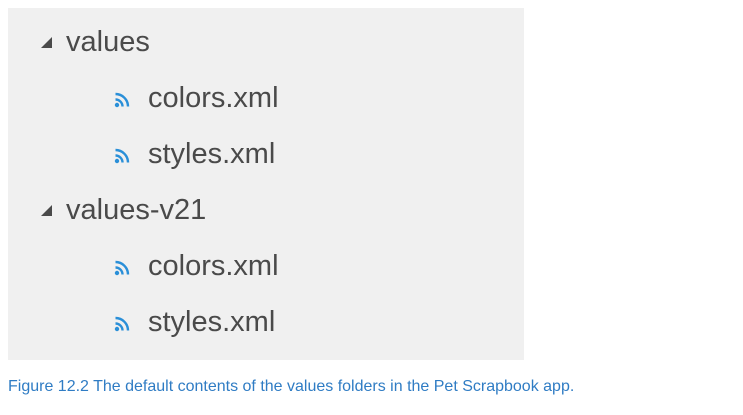  I want to click on tree-file-styles-xml: styles.xml, so click(194, 154).